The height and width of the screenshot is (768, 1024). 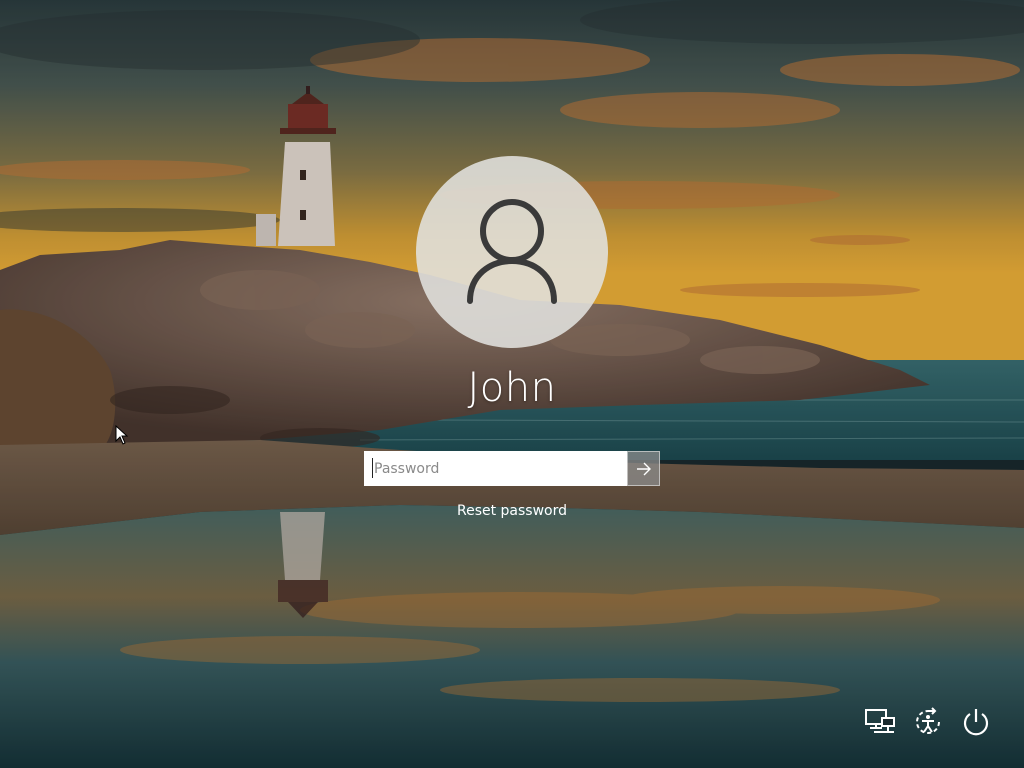 What do you see at coordinates (372, 468) in the screenshot?
I see `text-caret` at bounding box center [372, 468].